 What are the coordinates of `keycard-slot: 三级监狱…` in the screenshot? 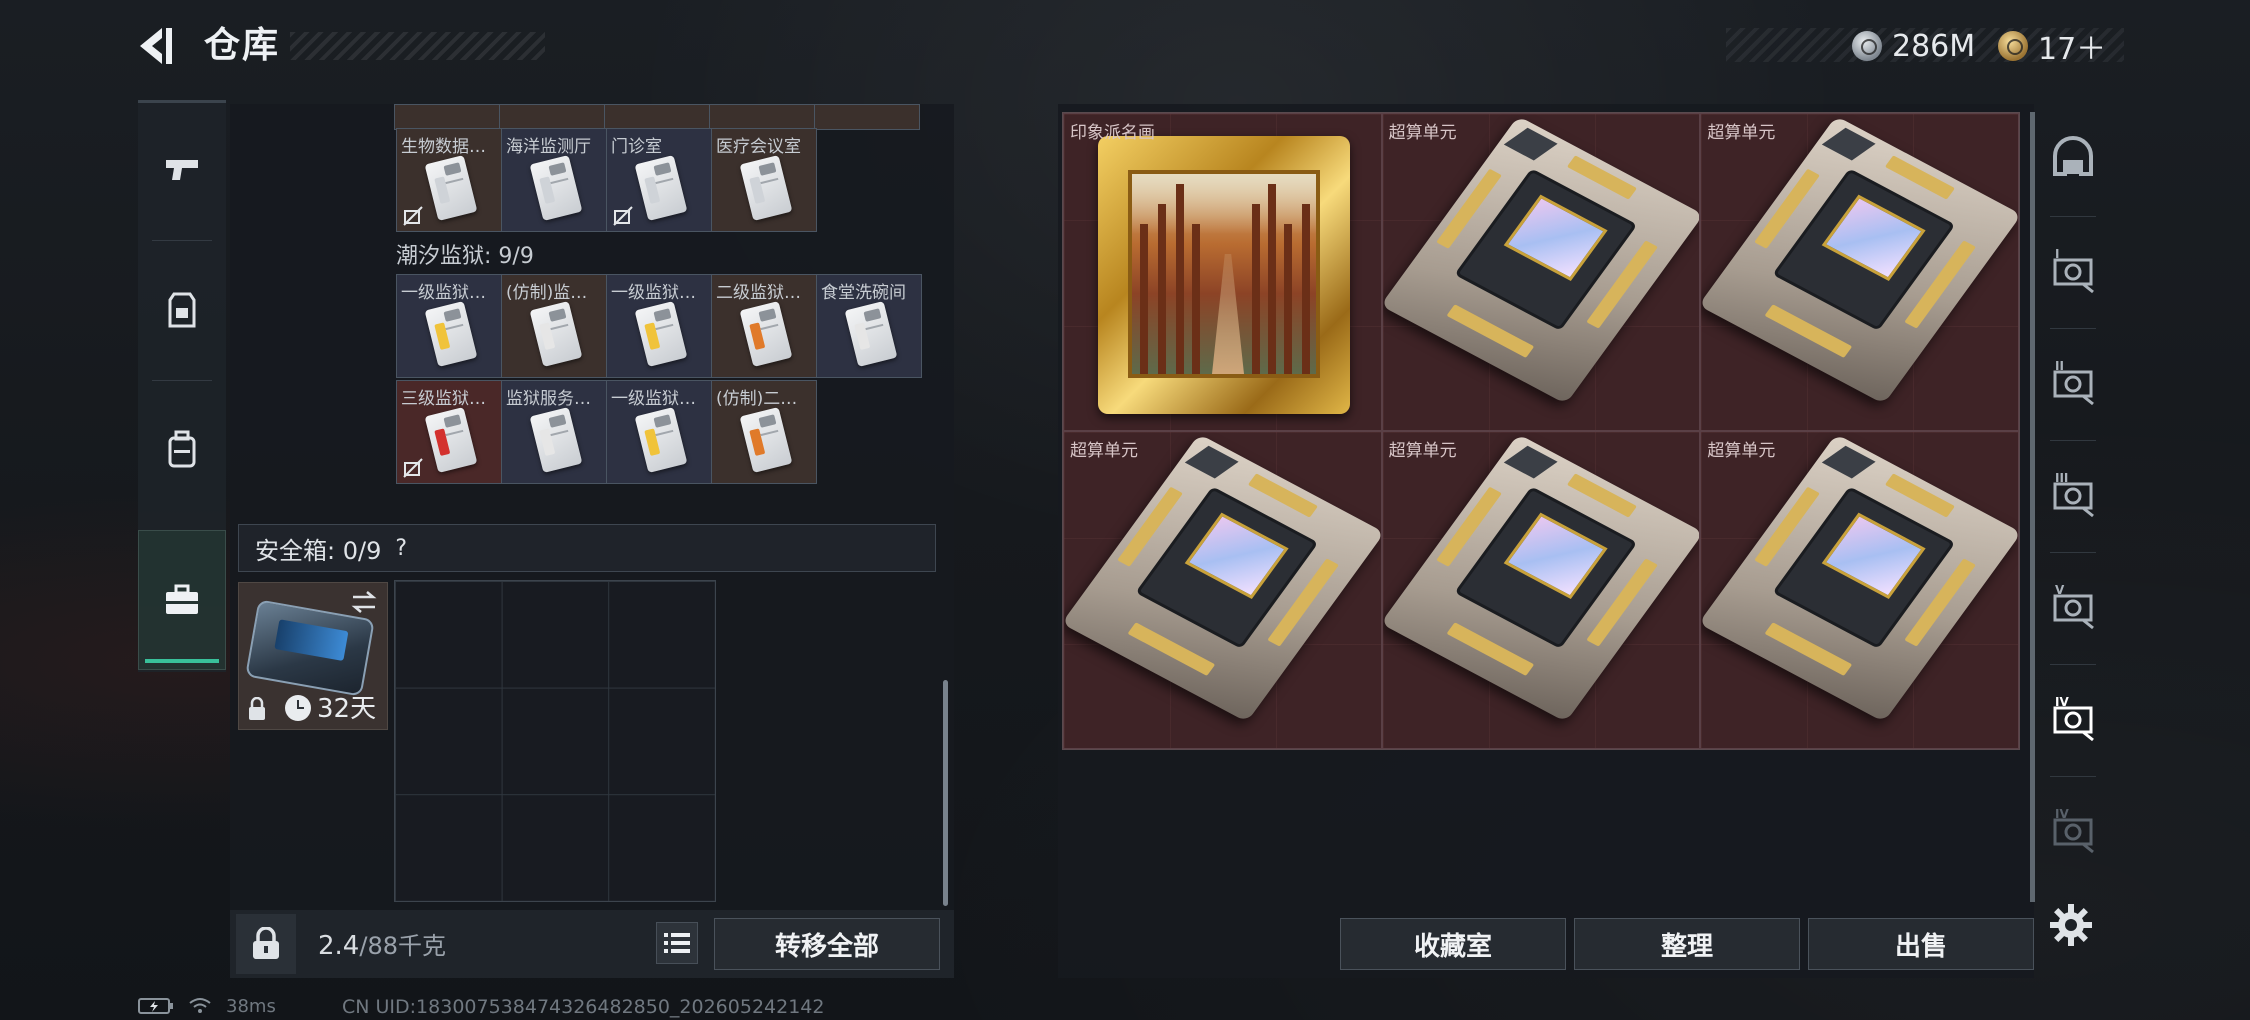 It's located at (449, 432).